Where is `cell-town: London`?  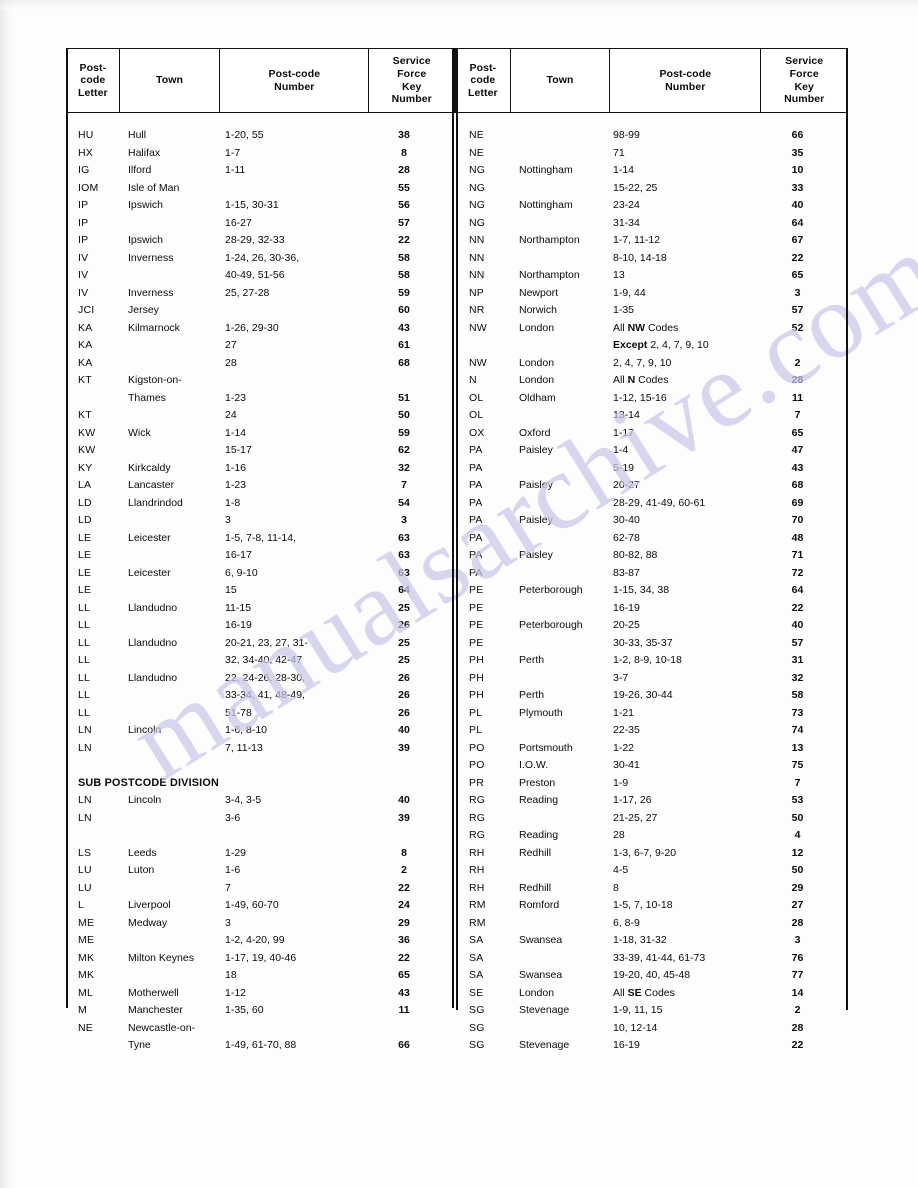
cell-town: London is located at coordinates (537, 327).